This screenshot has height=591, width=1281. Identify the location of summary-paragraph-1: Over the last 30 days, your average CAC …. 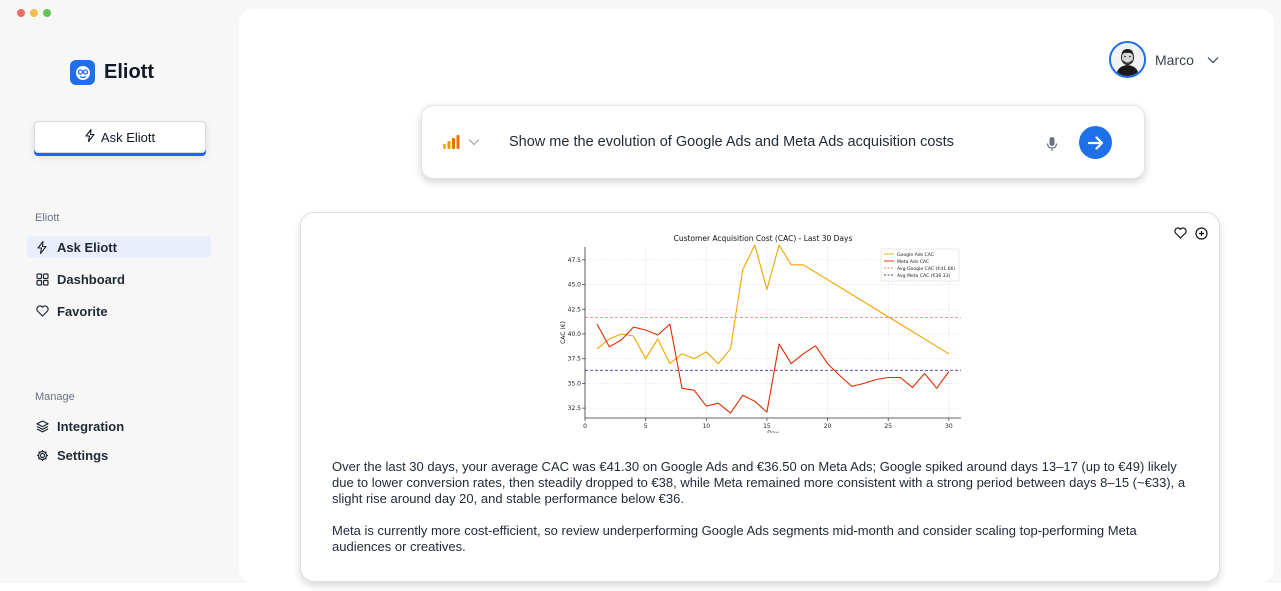
(759, 482).